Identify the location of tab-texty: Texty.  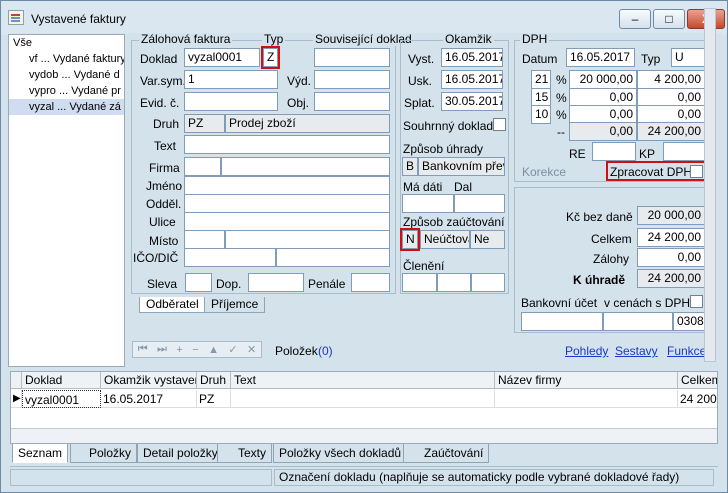
(245, 453).